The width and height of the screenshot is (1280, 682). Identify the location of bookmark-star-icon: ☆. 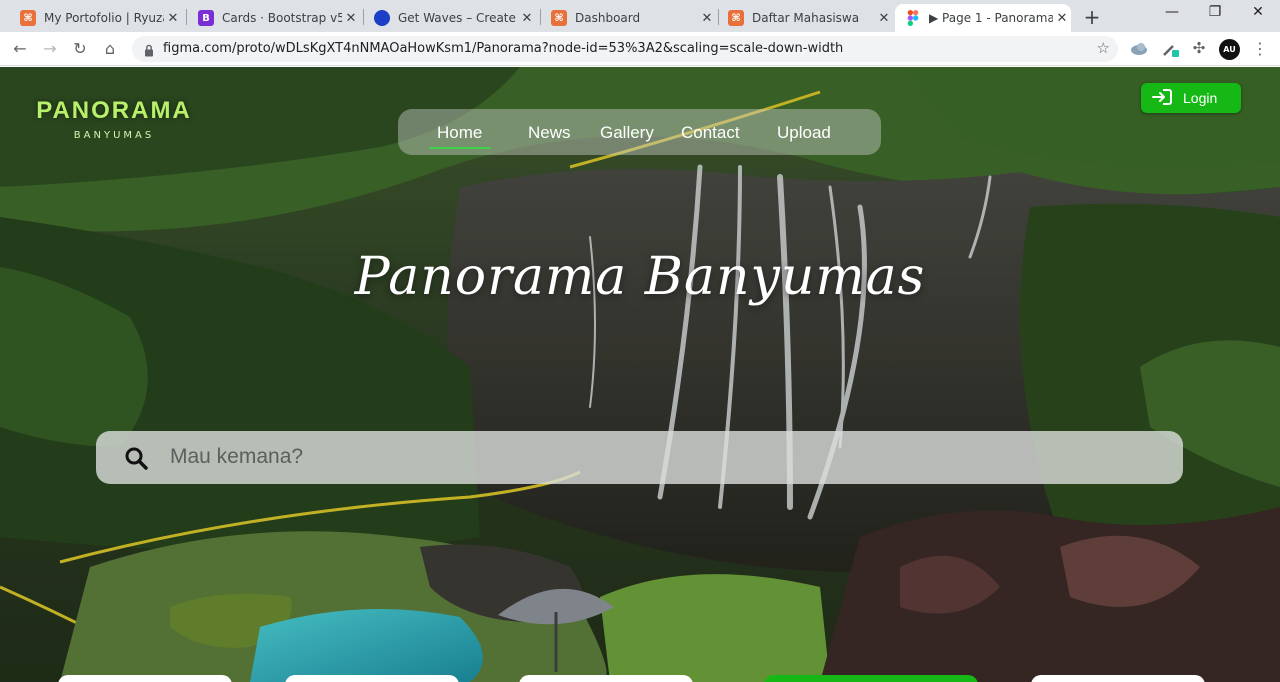
(1103, 48).